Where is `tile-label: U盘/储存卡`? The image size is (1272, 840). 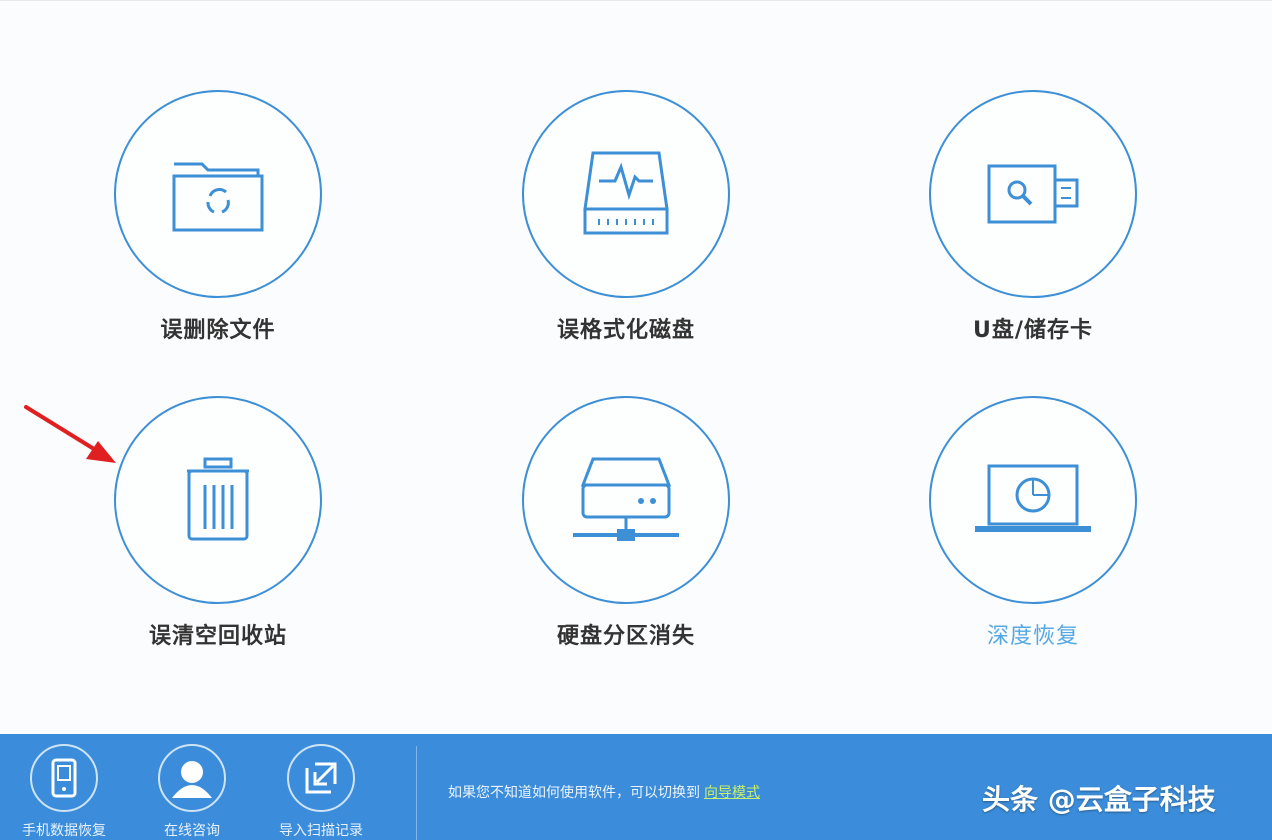
tile-label: U盘/储存卡 is located at coordinates (1033, 330).